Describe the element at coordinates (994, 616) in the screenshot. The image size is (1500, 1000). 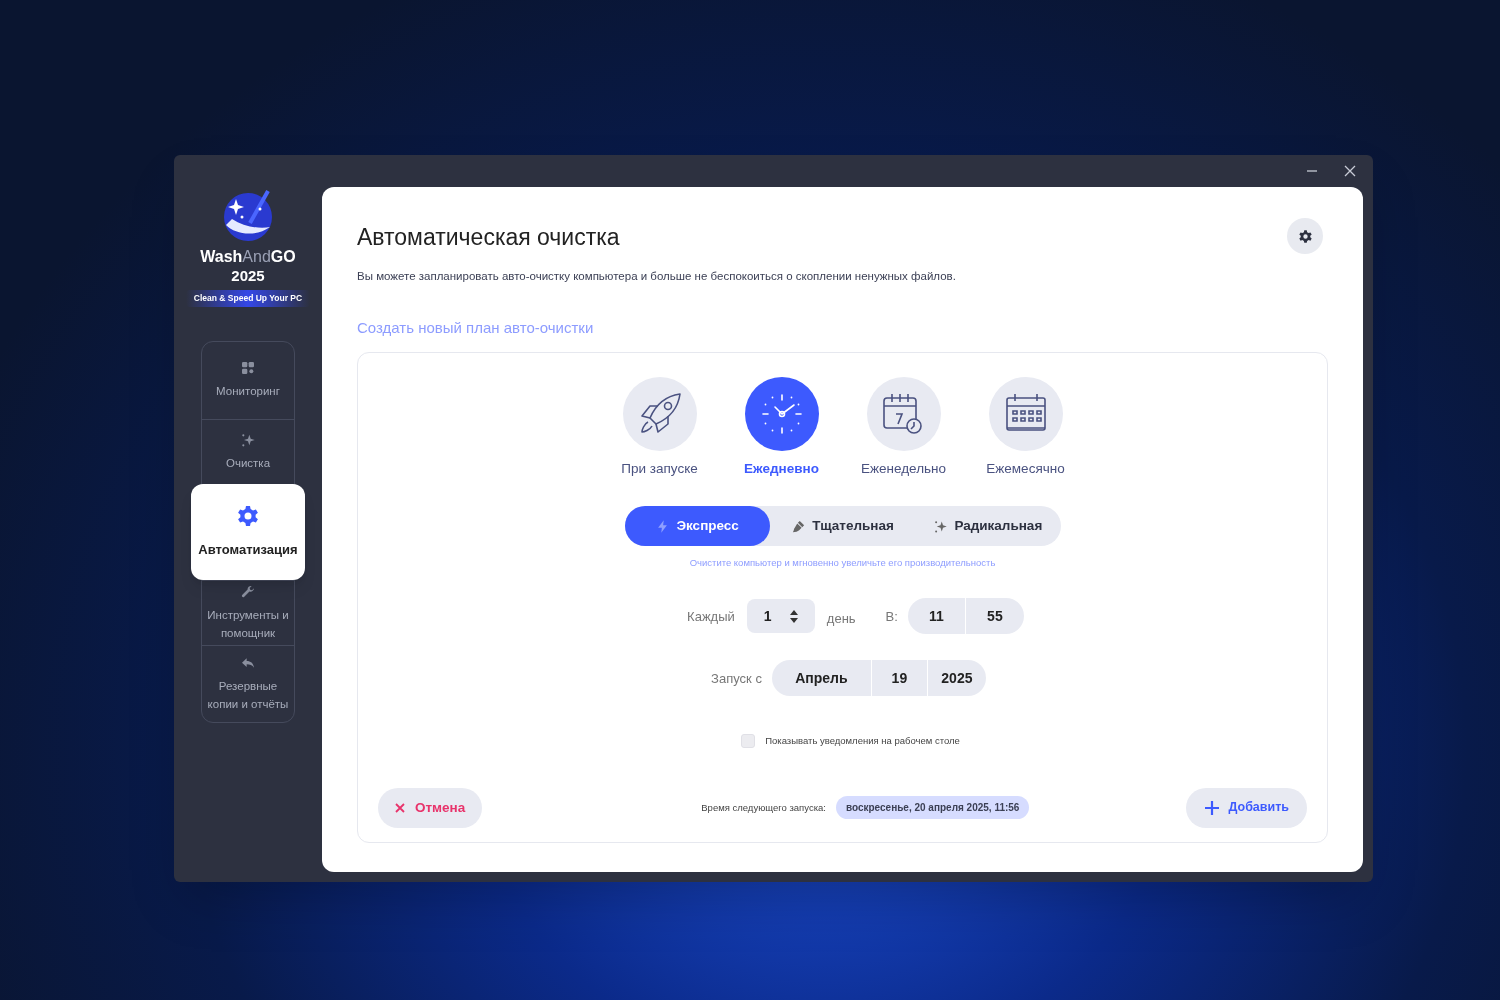
I see `minute-field: 55` at that location.